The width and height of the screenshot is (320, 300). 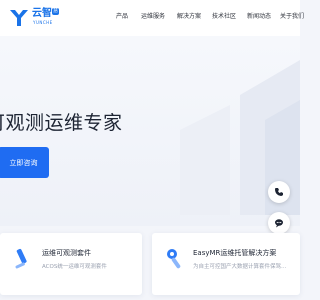 What do you see at coordinates (235, 253) in the screenshot?
I see `card-title: EasyMR运维托管解决方案` at bounding box center [235, 253].